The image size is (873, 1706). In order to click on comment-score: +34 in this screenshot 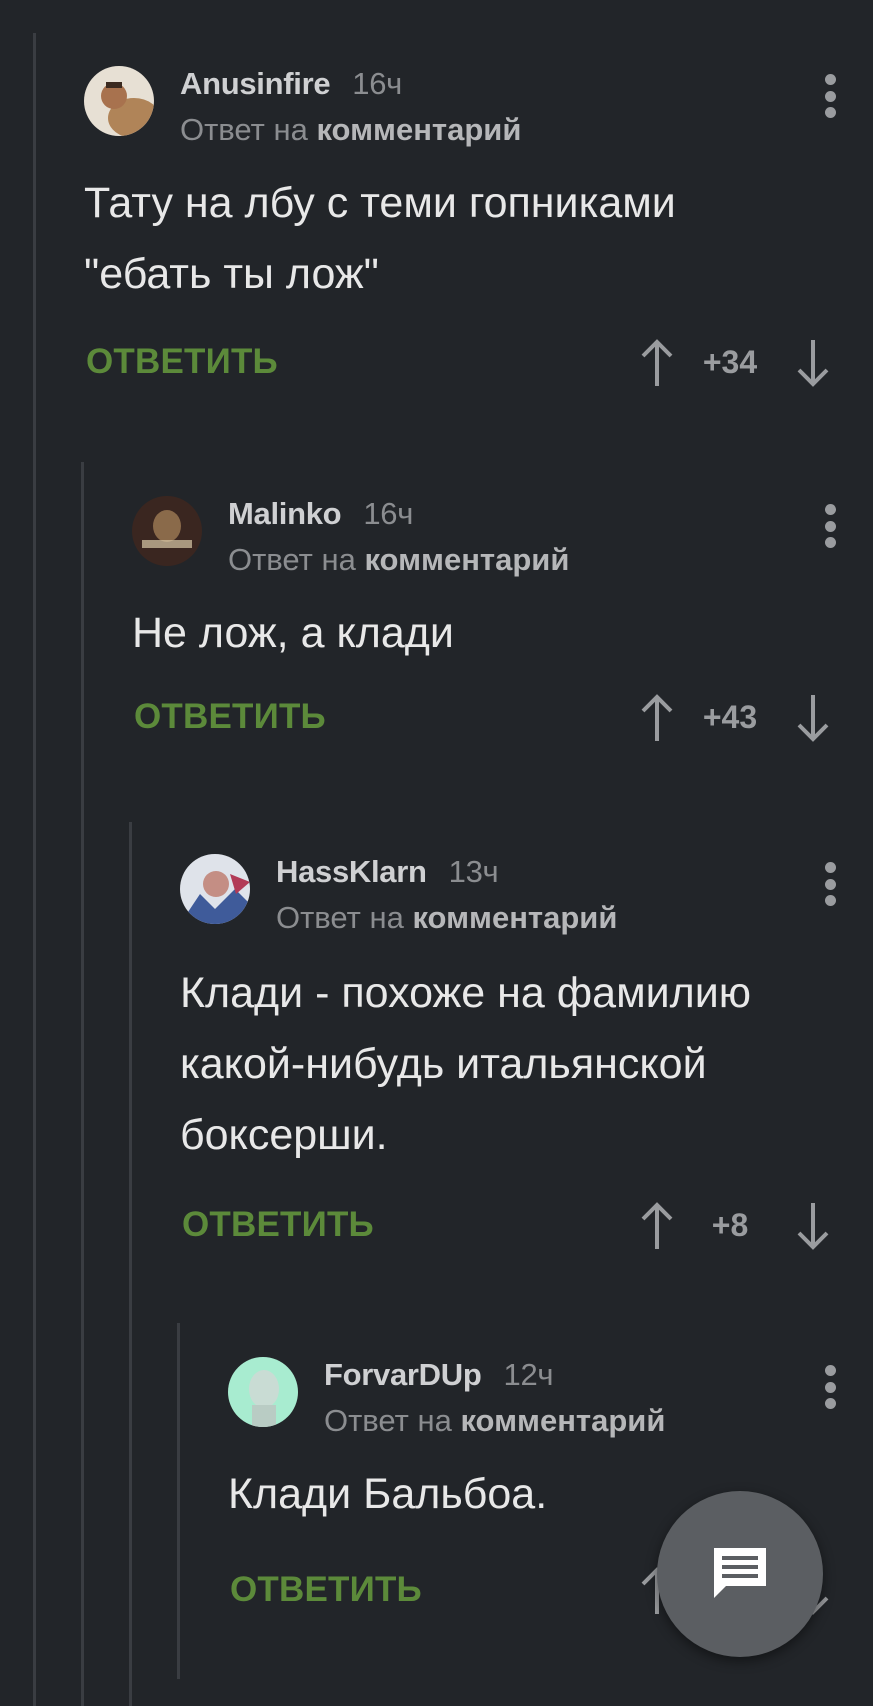, I will do `click(730, 362)`.